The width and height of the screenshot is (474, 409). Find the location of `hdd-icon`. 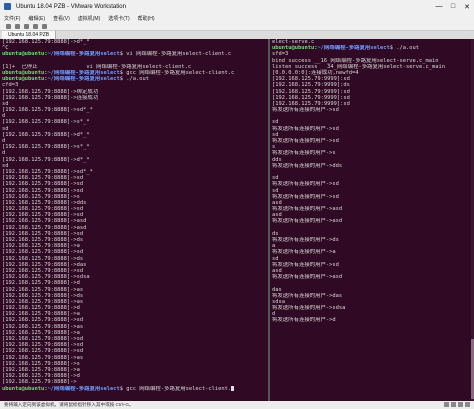

hdd-icon is located at coordinates (446, 404).